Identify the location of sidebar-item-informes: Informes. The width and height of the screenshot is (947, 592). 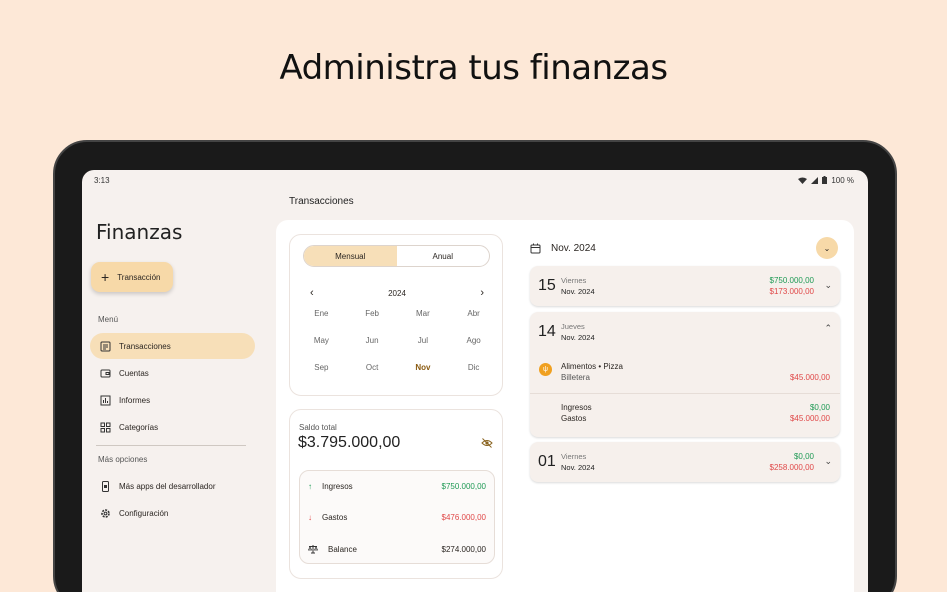
(172, 400).